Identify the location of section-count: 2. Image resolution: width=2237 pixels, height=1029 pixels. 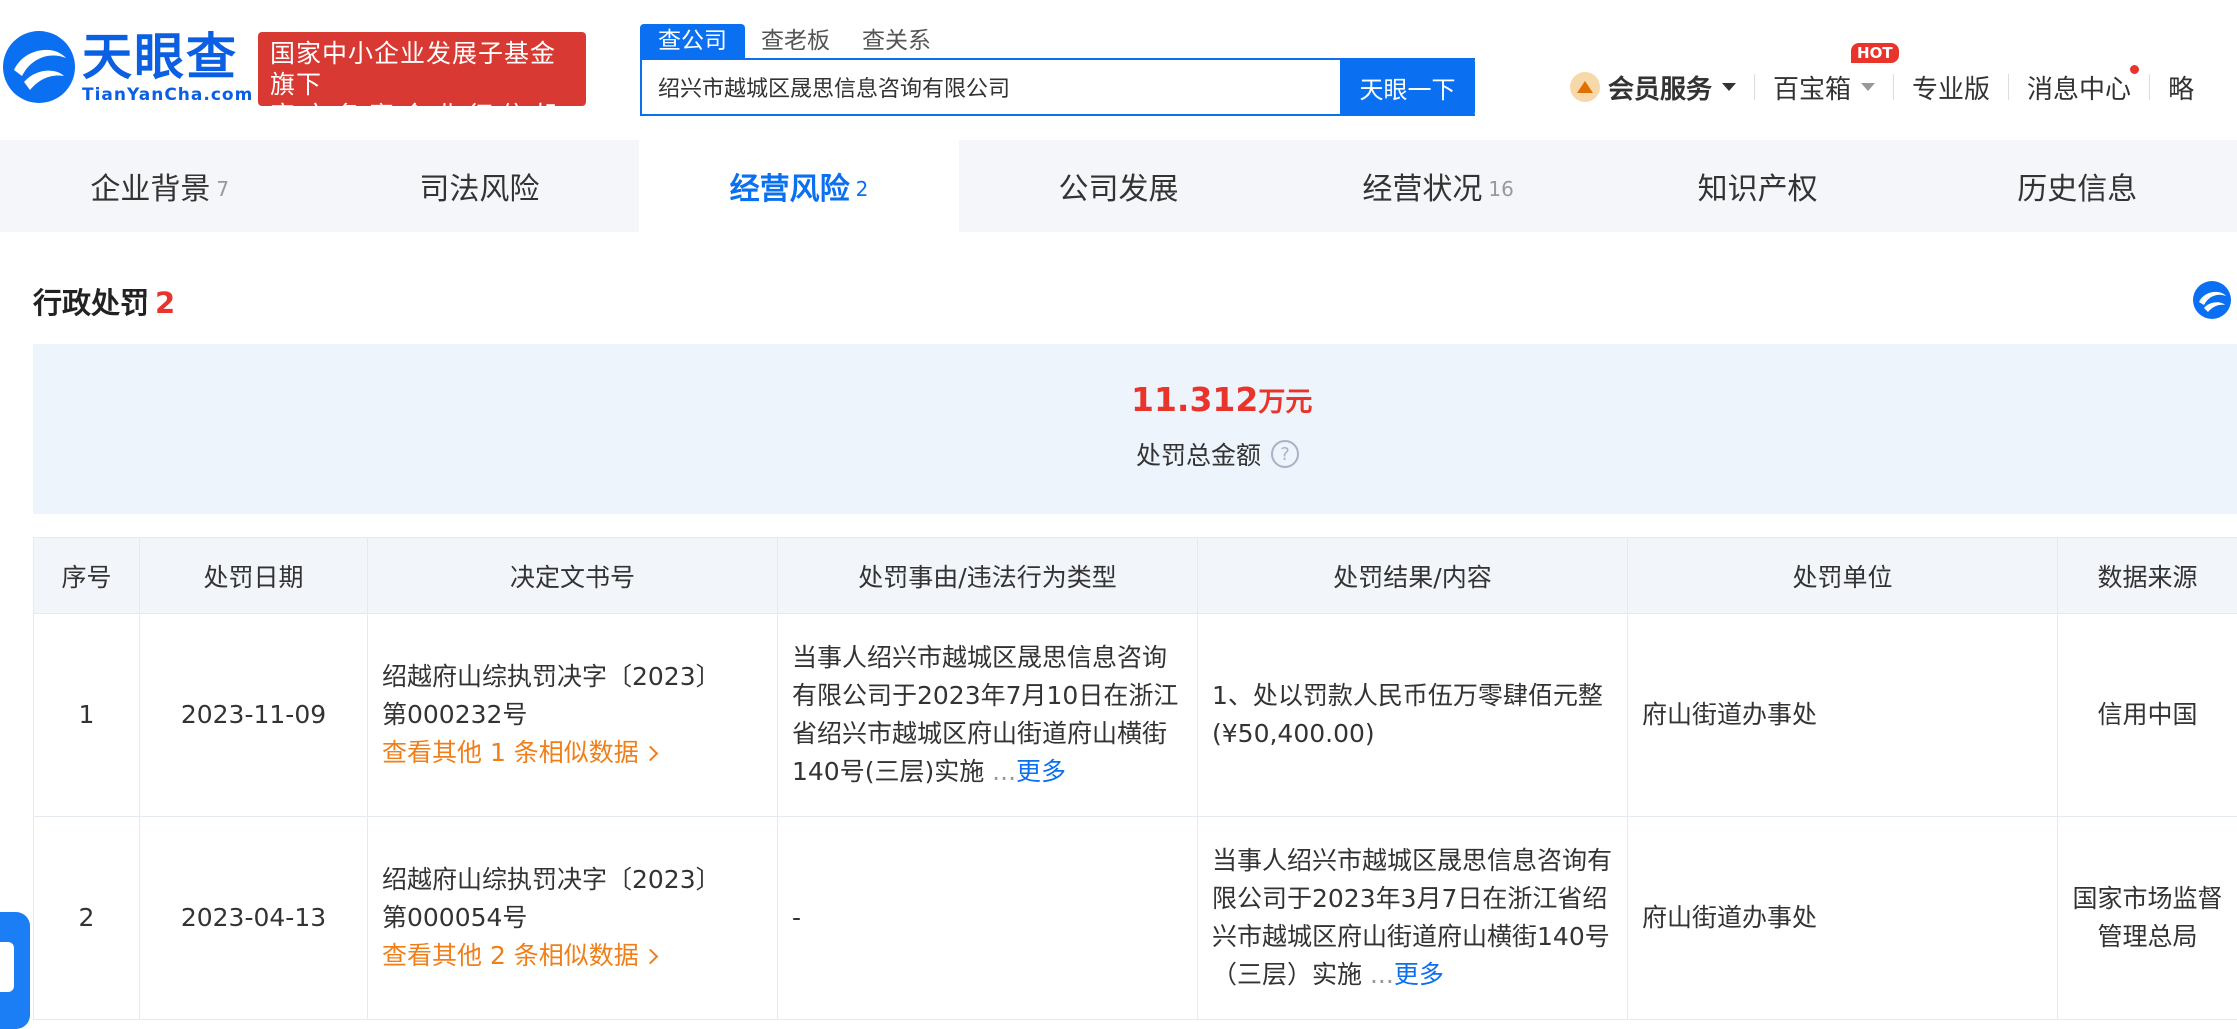
(165, 303).